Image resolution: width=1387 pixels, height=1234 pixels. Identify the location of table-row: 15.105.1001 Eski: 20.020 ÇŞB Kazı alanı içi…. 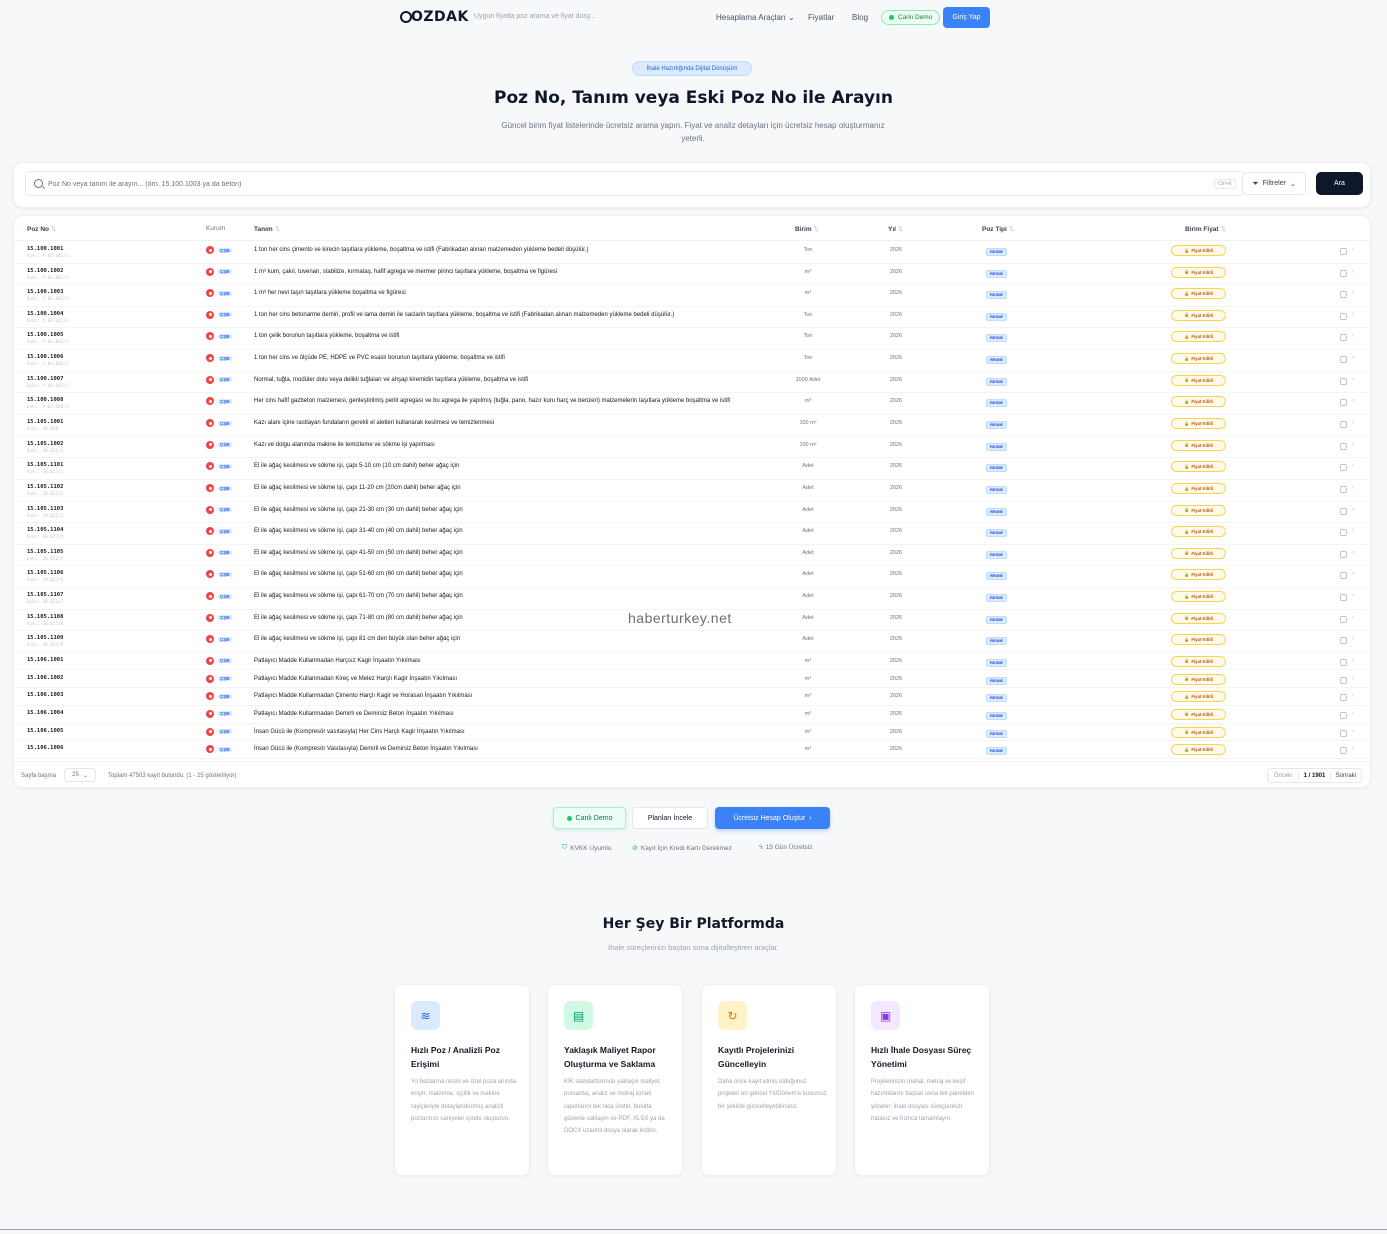
(692, 426).